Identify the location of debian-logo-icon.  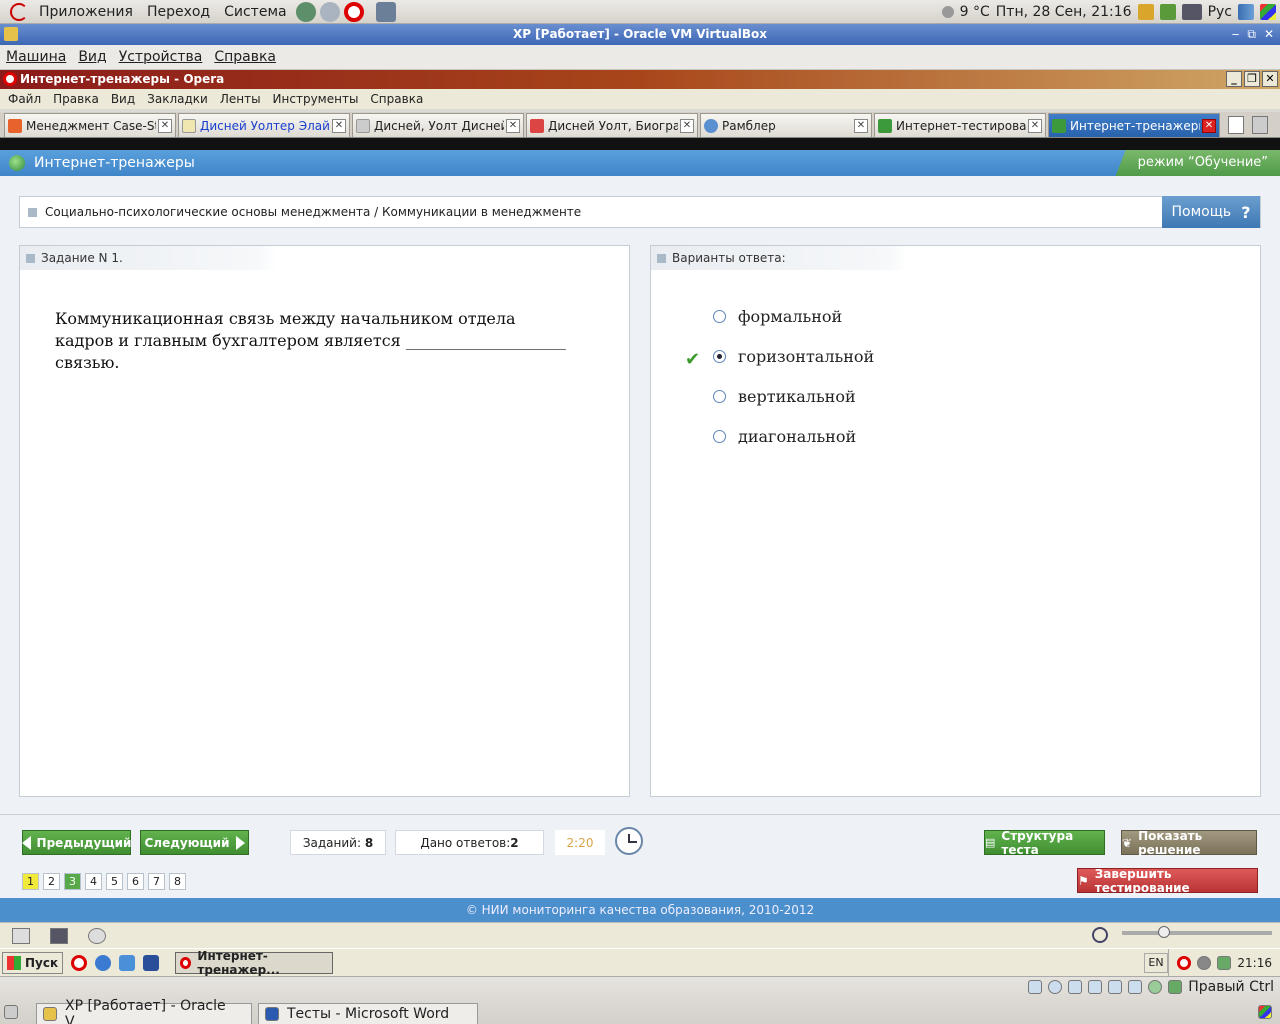
(19, 11).